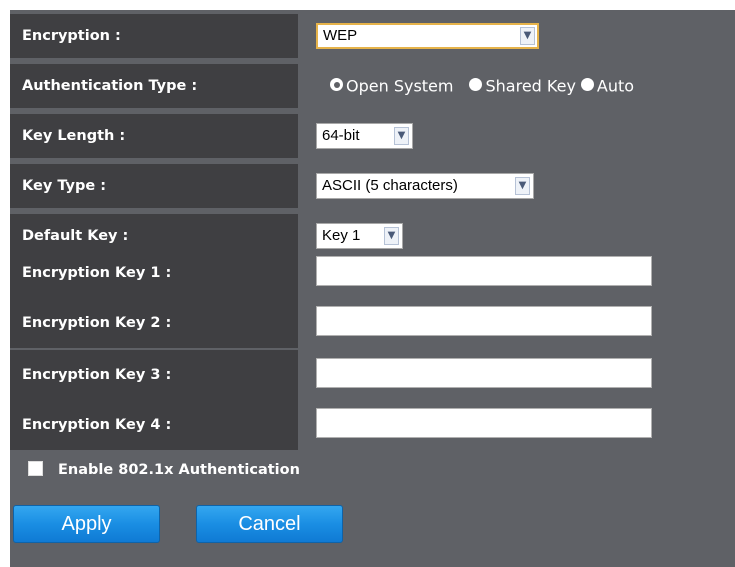 Image resolution: width=735 pixels, height=567 pixels. What do you see at coordinates (530, 86) in the screenshot?
I see `radio-shared-key-label: Shared Key` at bounding box center [530, 86].